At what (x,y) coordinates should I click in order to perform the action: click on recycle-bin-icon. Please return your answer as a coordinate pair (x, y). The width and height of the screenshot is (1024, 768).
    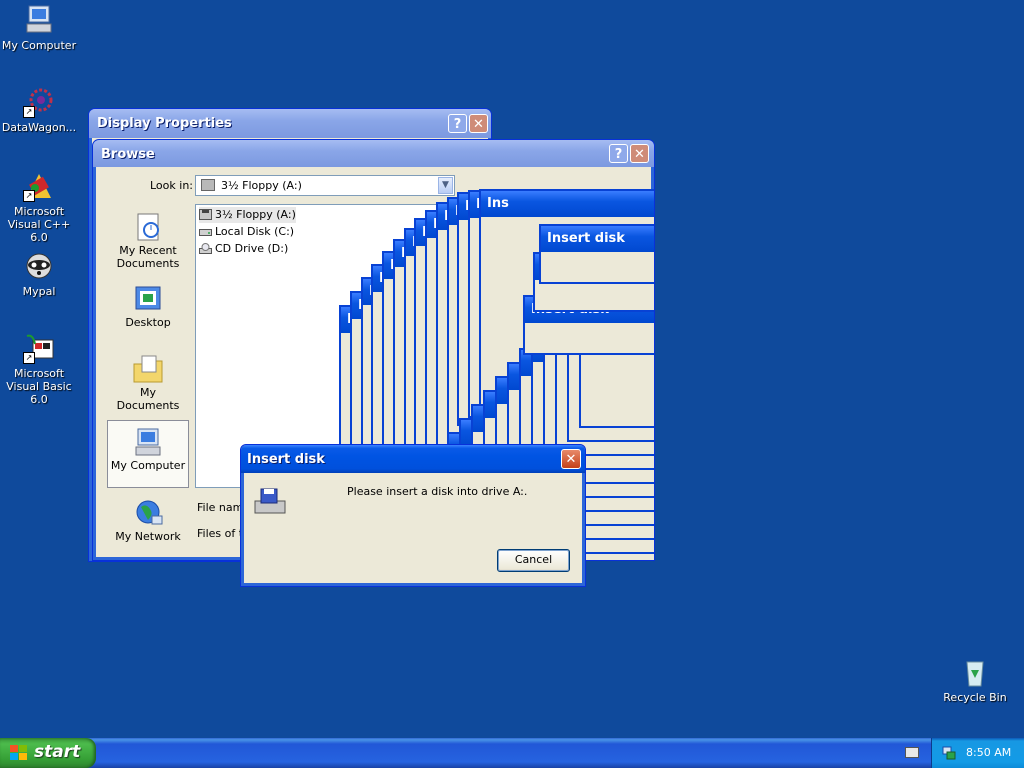
    Looking at the image, I should click on (975, 672).